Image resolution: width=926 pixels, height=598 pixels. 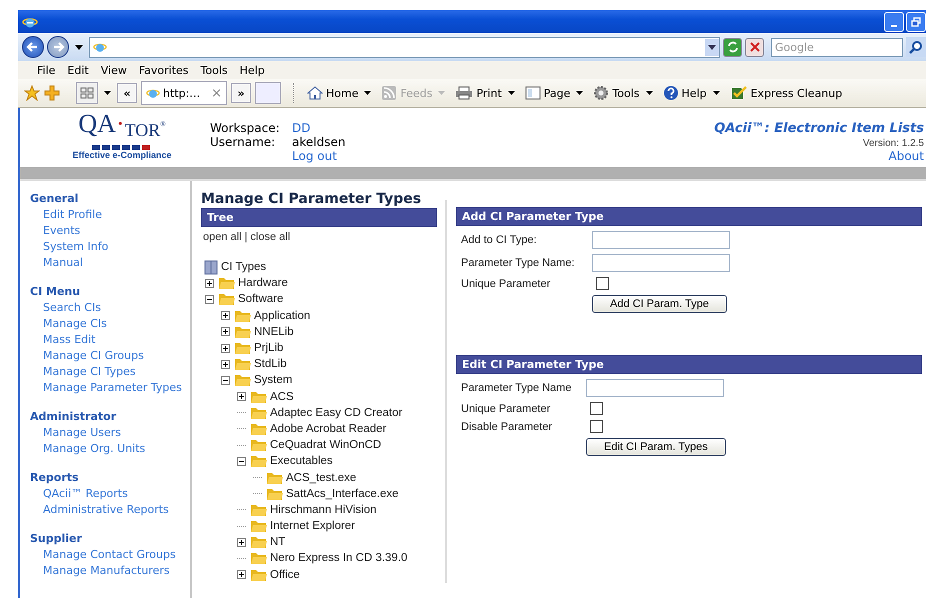 What do you see at coordinates (894, 22) in the screenshot?
I see `minimize-button` at bounding box center [894, 22].